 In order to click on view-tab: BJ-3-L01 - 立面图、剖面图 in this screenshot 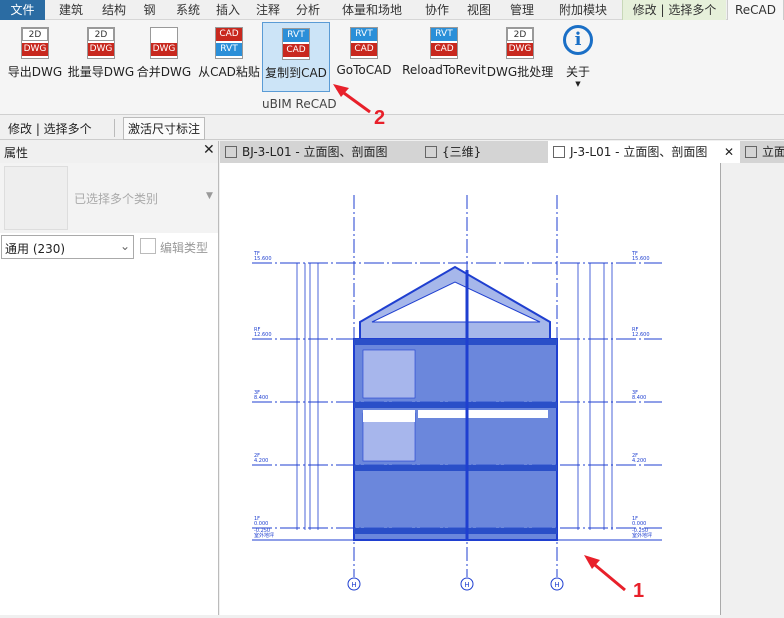, I will do `click(320, 152)`.